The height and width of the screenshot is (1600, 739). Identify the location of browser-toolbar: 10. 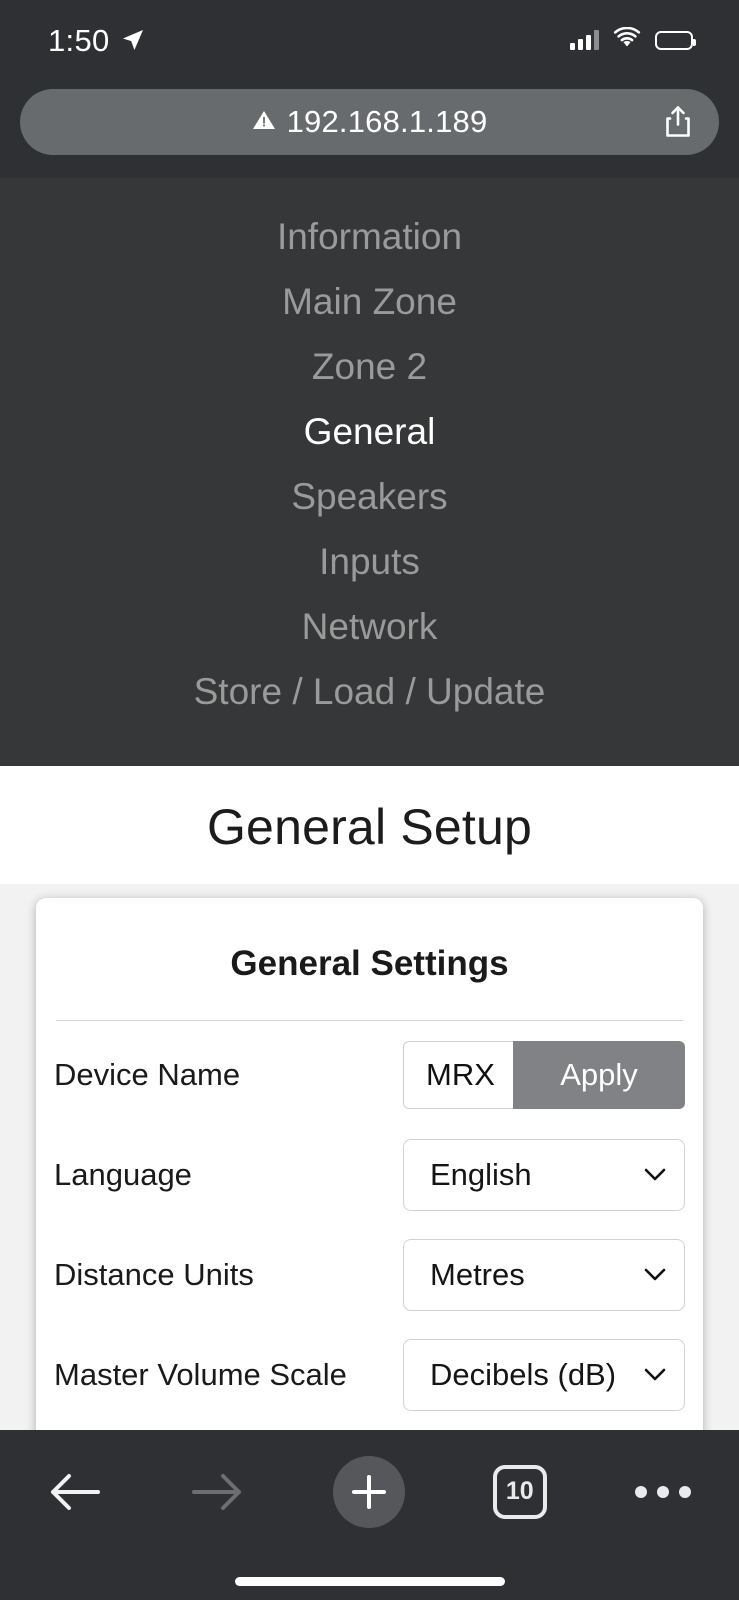
(369, 1515).